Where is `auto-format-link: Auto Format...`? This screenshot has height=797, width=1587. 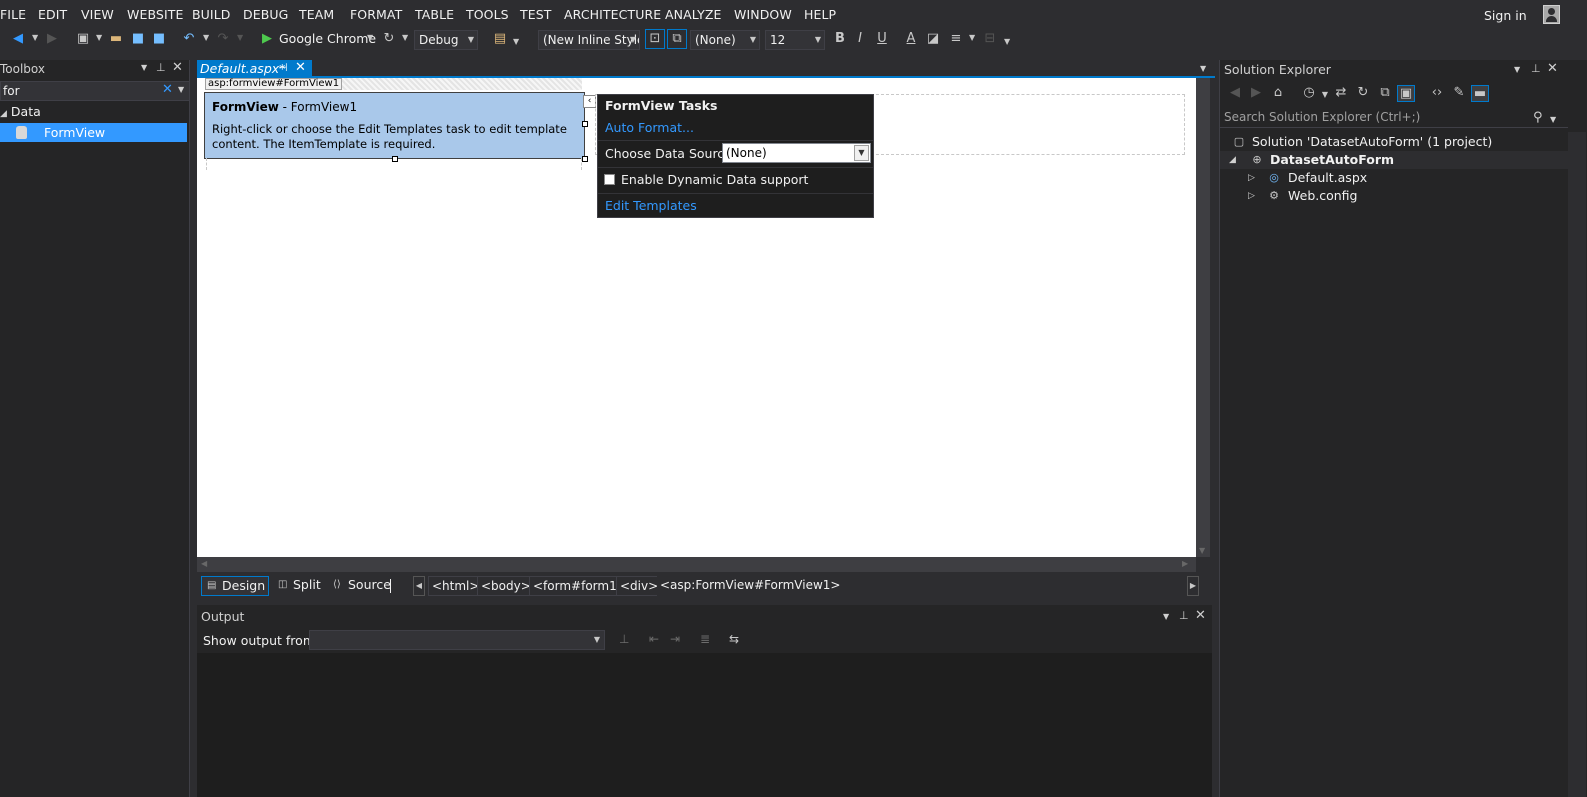
auto-format-link: Auto Format... is located at coordinates (649, 127).